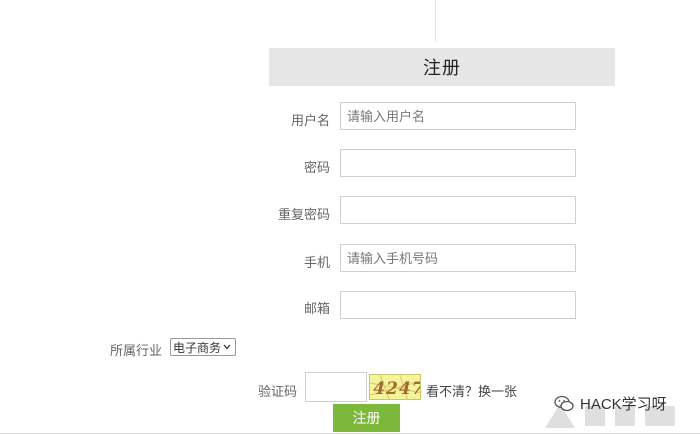  What do you see at coordinates (136, 350) in the screenshot?
I see `industry-label: 所属行业` at bounding box center [136, 350].